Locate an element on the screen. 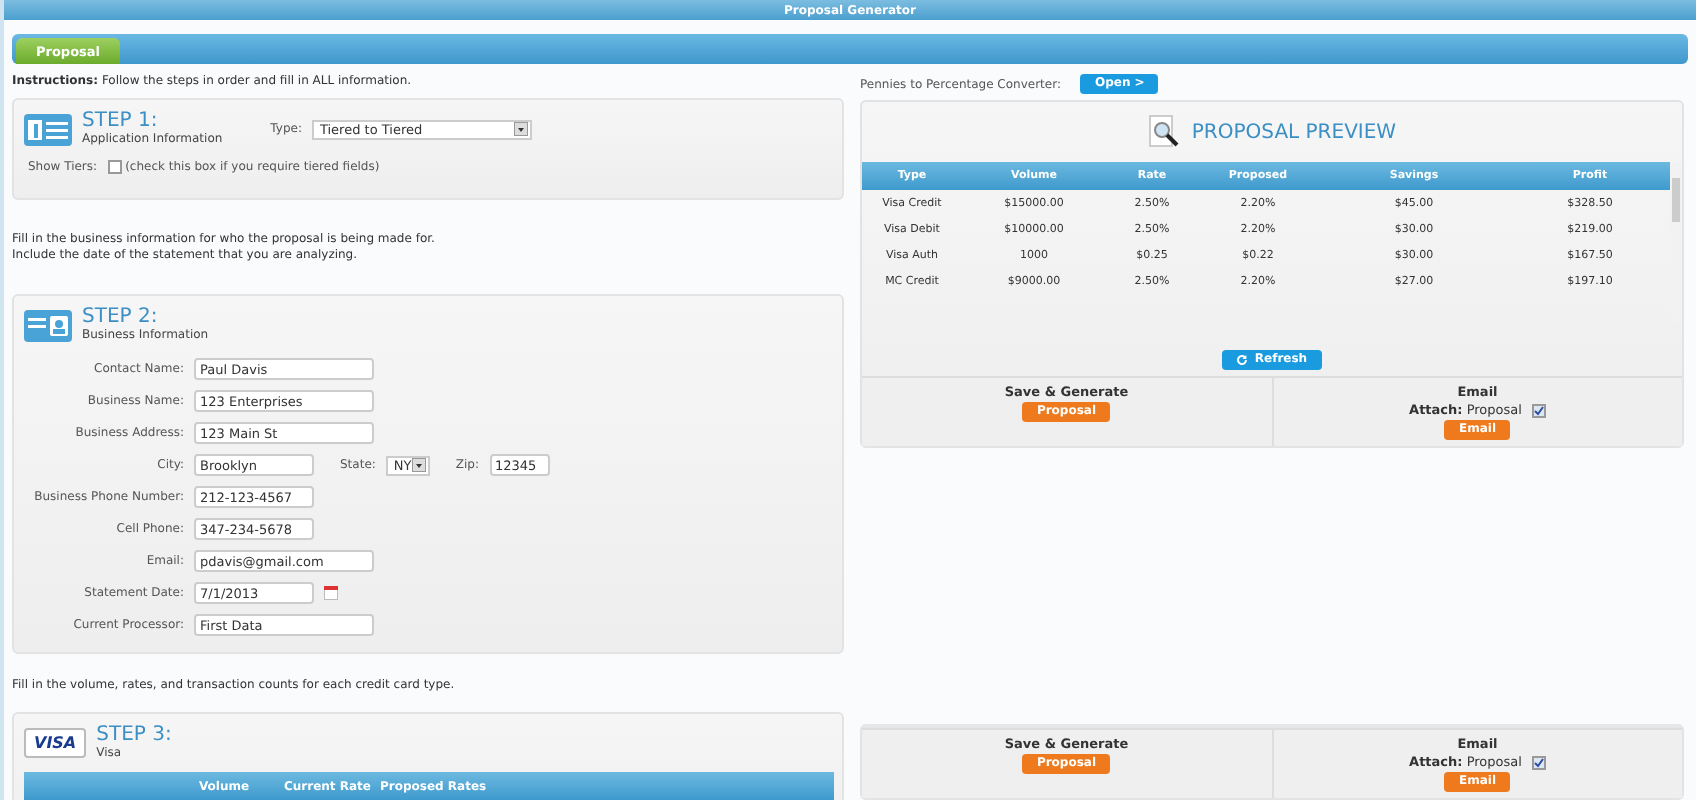  contact-card-icon is located at coordinates (48, 325).